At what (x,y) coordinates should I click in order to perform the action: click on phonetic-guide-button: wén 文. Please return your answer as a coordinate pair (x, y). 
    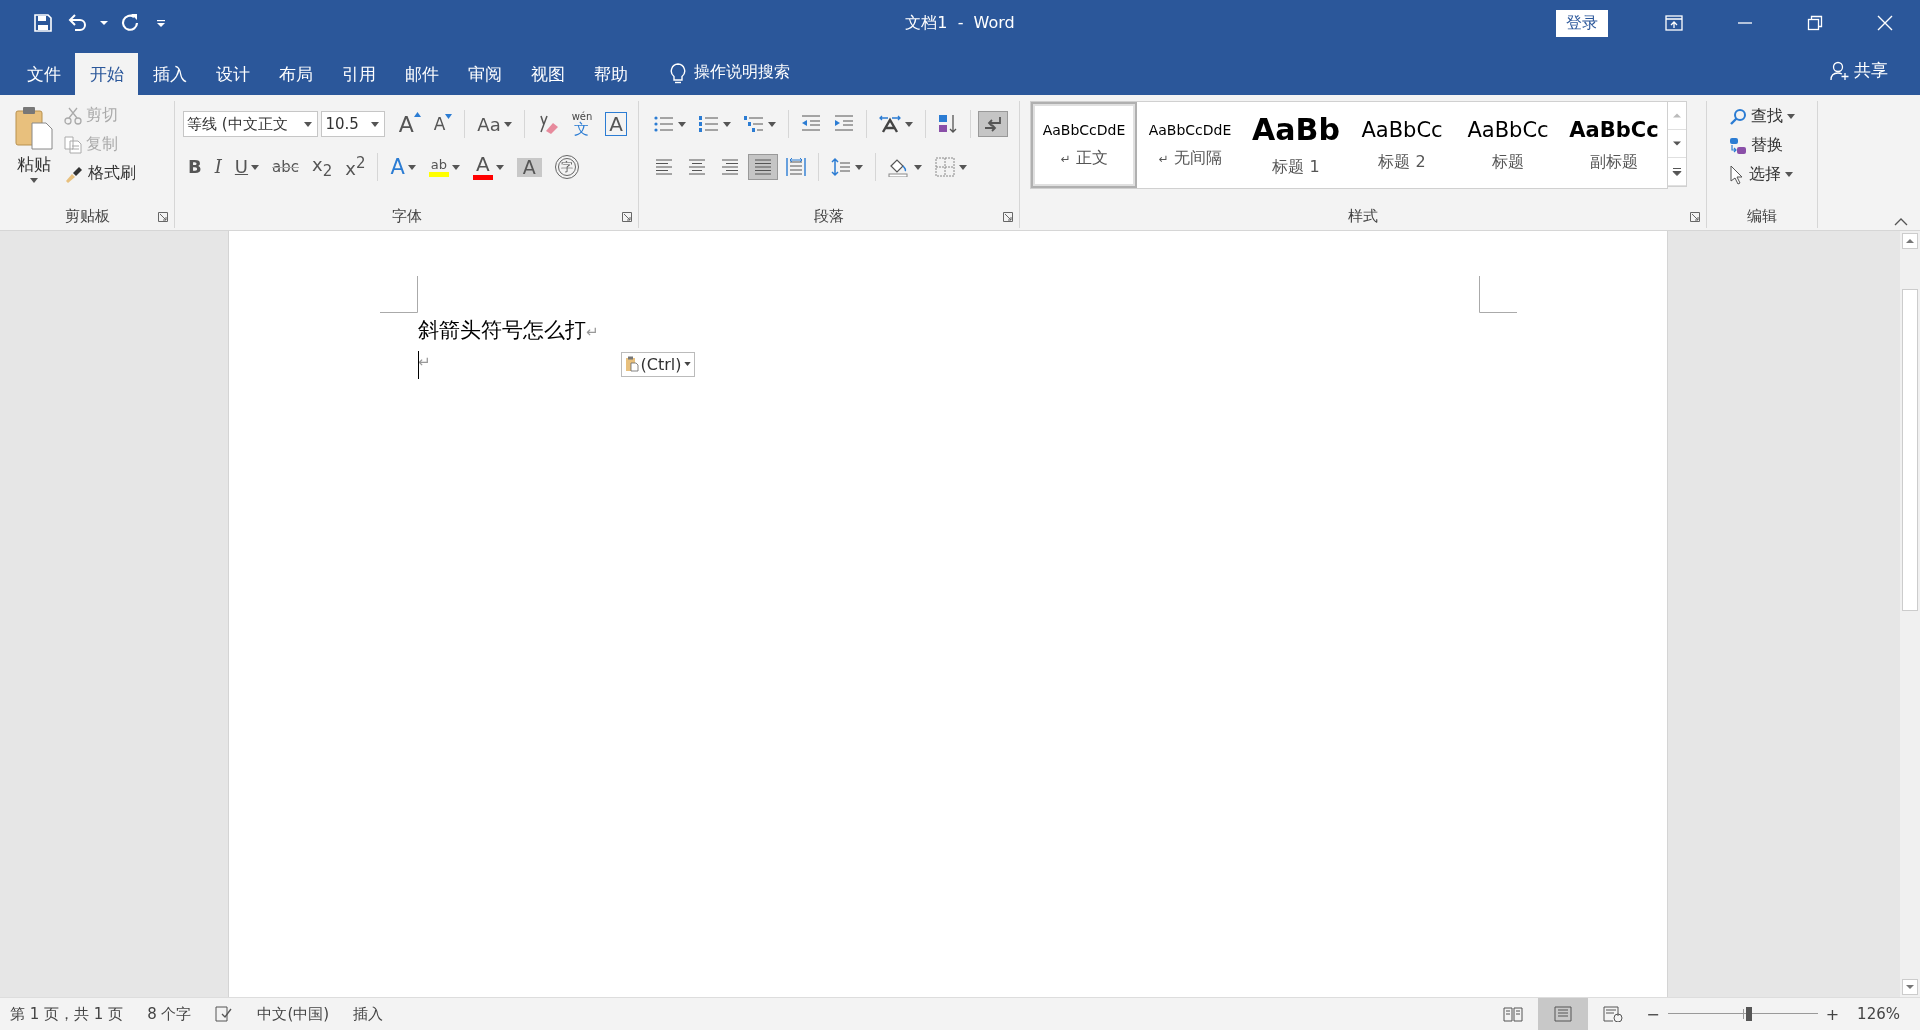
    Looking at the image, I should click on (582, 124).